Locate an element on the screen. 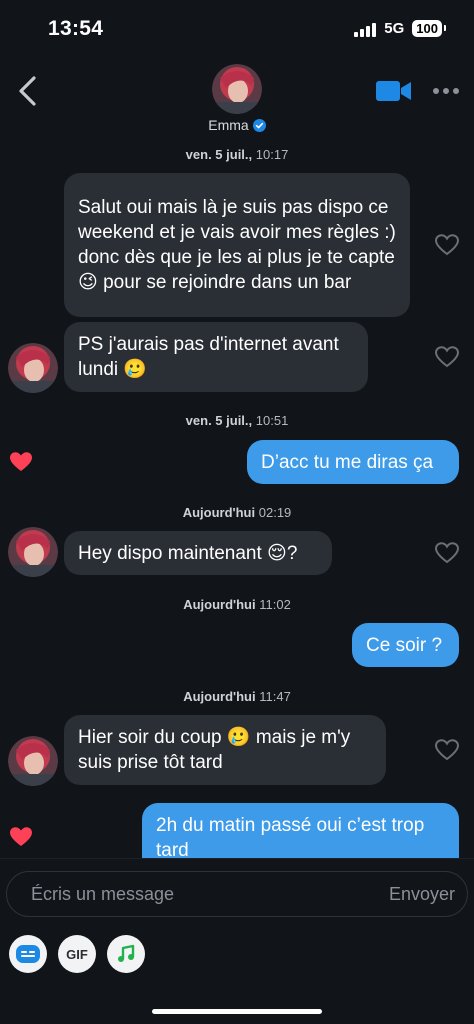 The width and height of the screenshot is (474, 1024). video-call-icon is located at coordinates (394, 91).